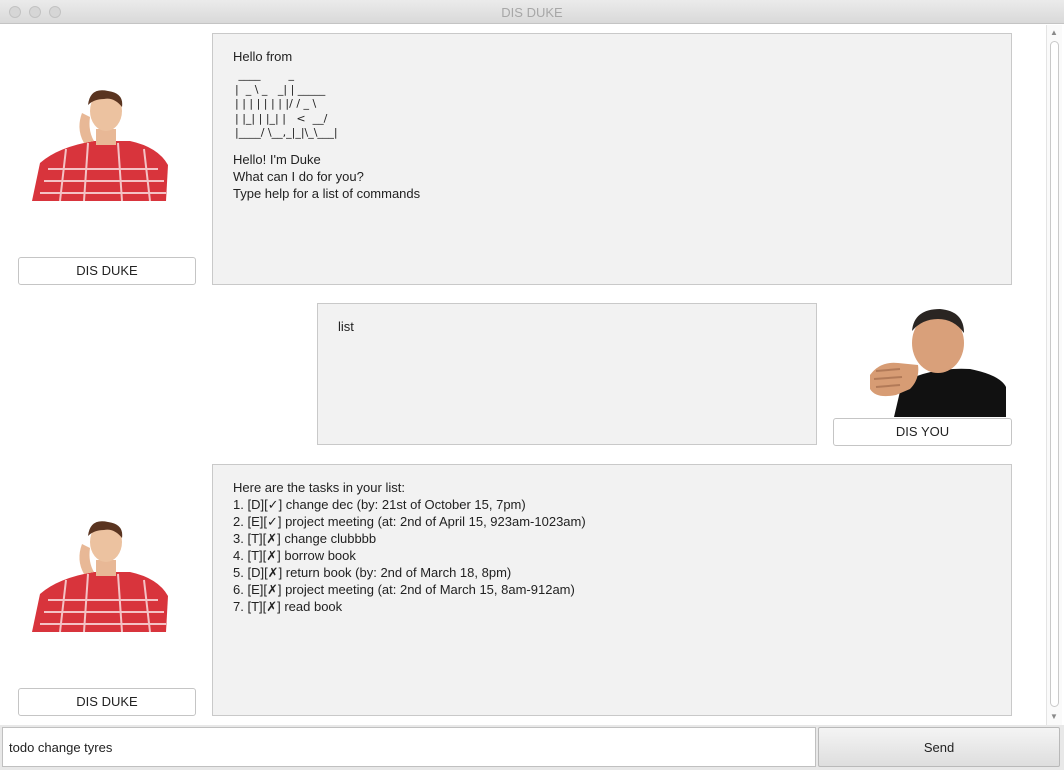 This screenshot has height=770, width=1064. I want to click on user-message-bubble: list, so click(567, 374).